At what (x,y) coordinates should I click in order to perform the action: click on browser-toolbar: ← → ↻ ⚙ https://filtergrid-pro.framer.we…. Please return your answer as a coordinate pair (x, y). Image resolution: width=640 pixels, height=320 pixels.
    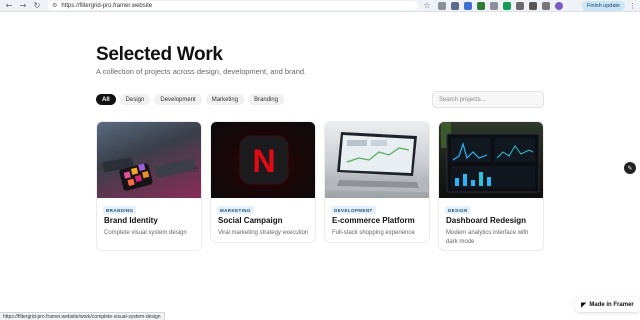
    Looking at the image, I should click on (320, 6).